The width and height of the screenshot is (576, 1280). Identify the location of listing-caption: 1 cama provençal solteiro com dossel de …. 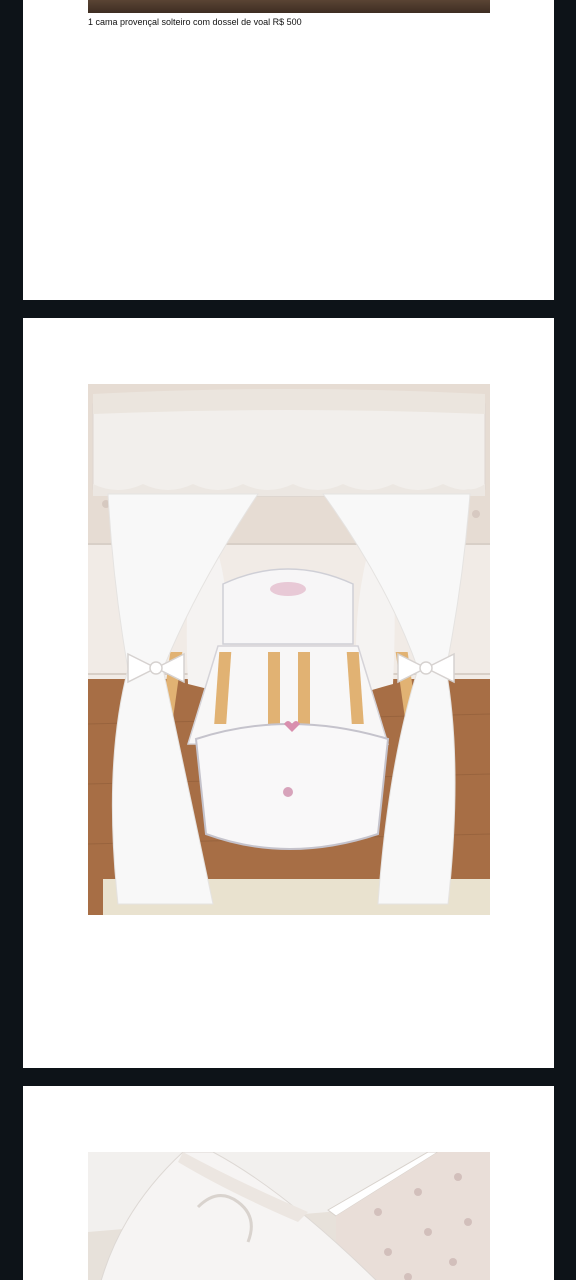
(195, 22).